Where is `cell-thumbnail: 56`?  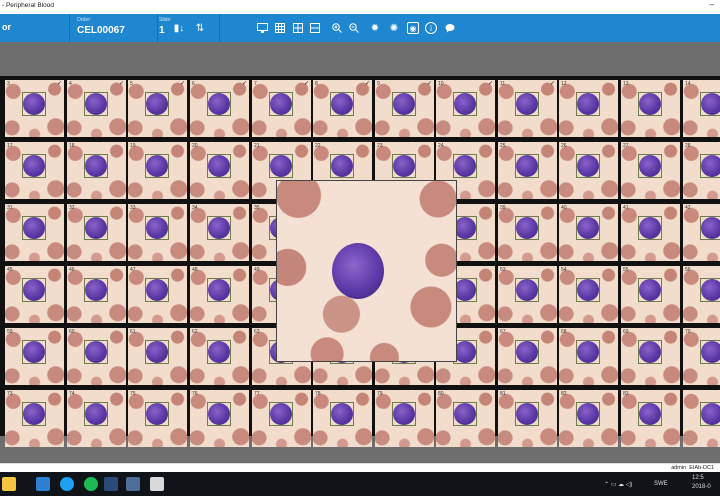 cell-thumbnail: 56 is located at coordinates (701, 294).